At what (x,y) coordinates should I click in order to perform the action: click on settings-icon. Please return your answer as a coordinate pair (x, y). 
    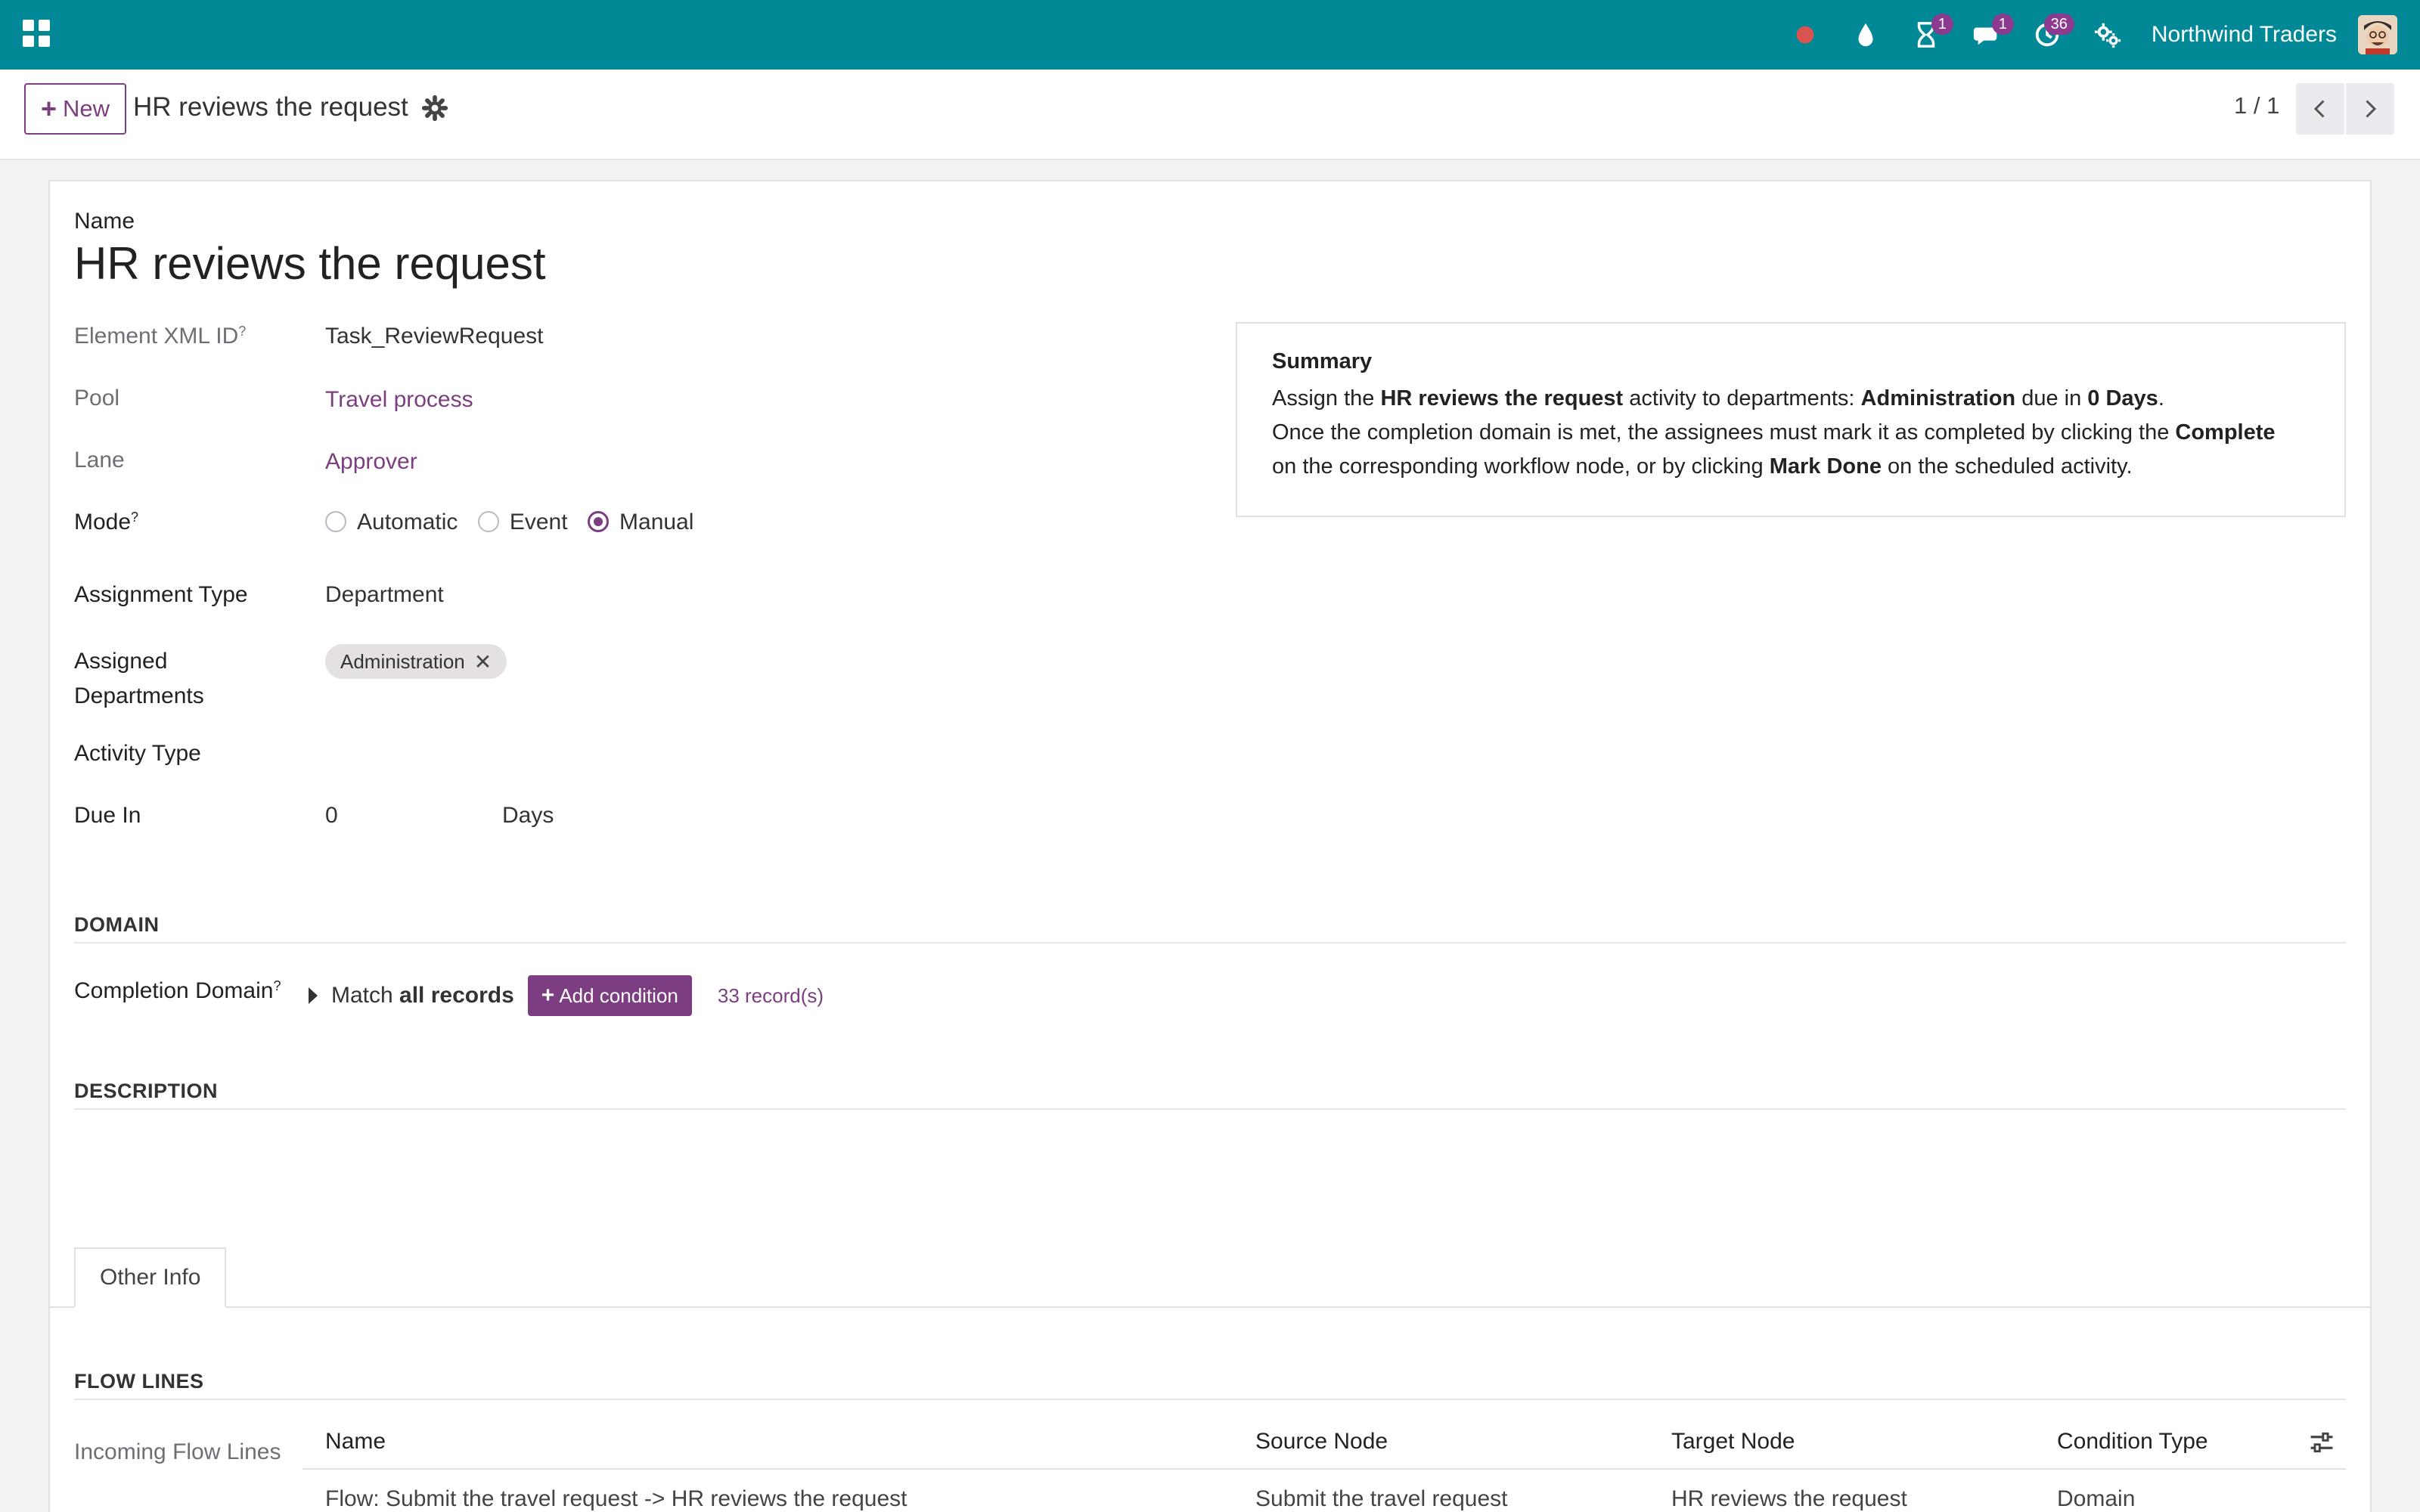
    Looking at the image, I should click on (2107, 34).